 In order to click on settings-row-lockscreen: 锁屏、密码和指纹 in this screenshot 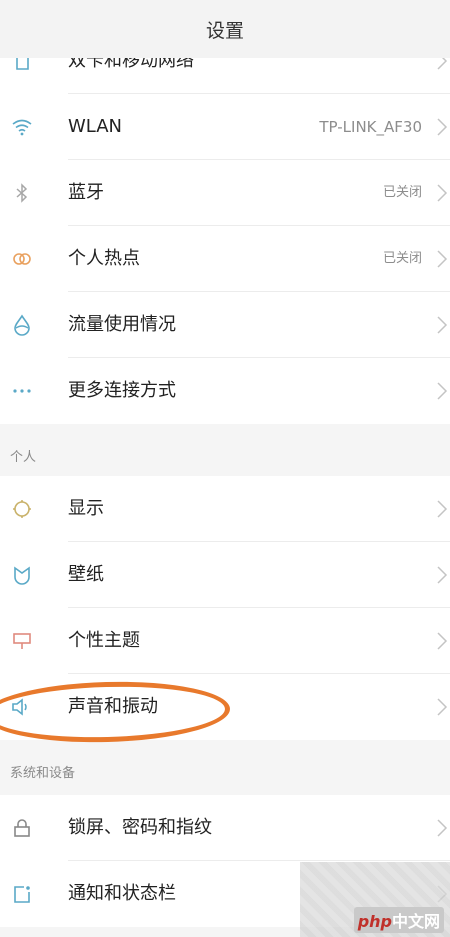, I will do `click(225, 828)`.